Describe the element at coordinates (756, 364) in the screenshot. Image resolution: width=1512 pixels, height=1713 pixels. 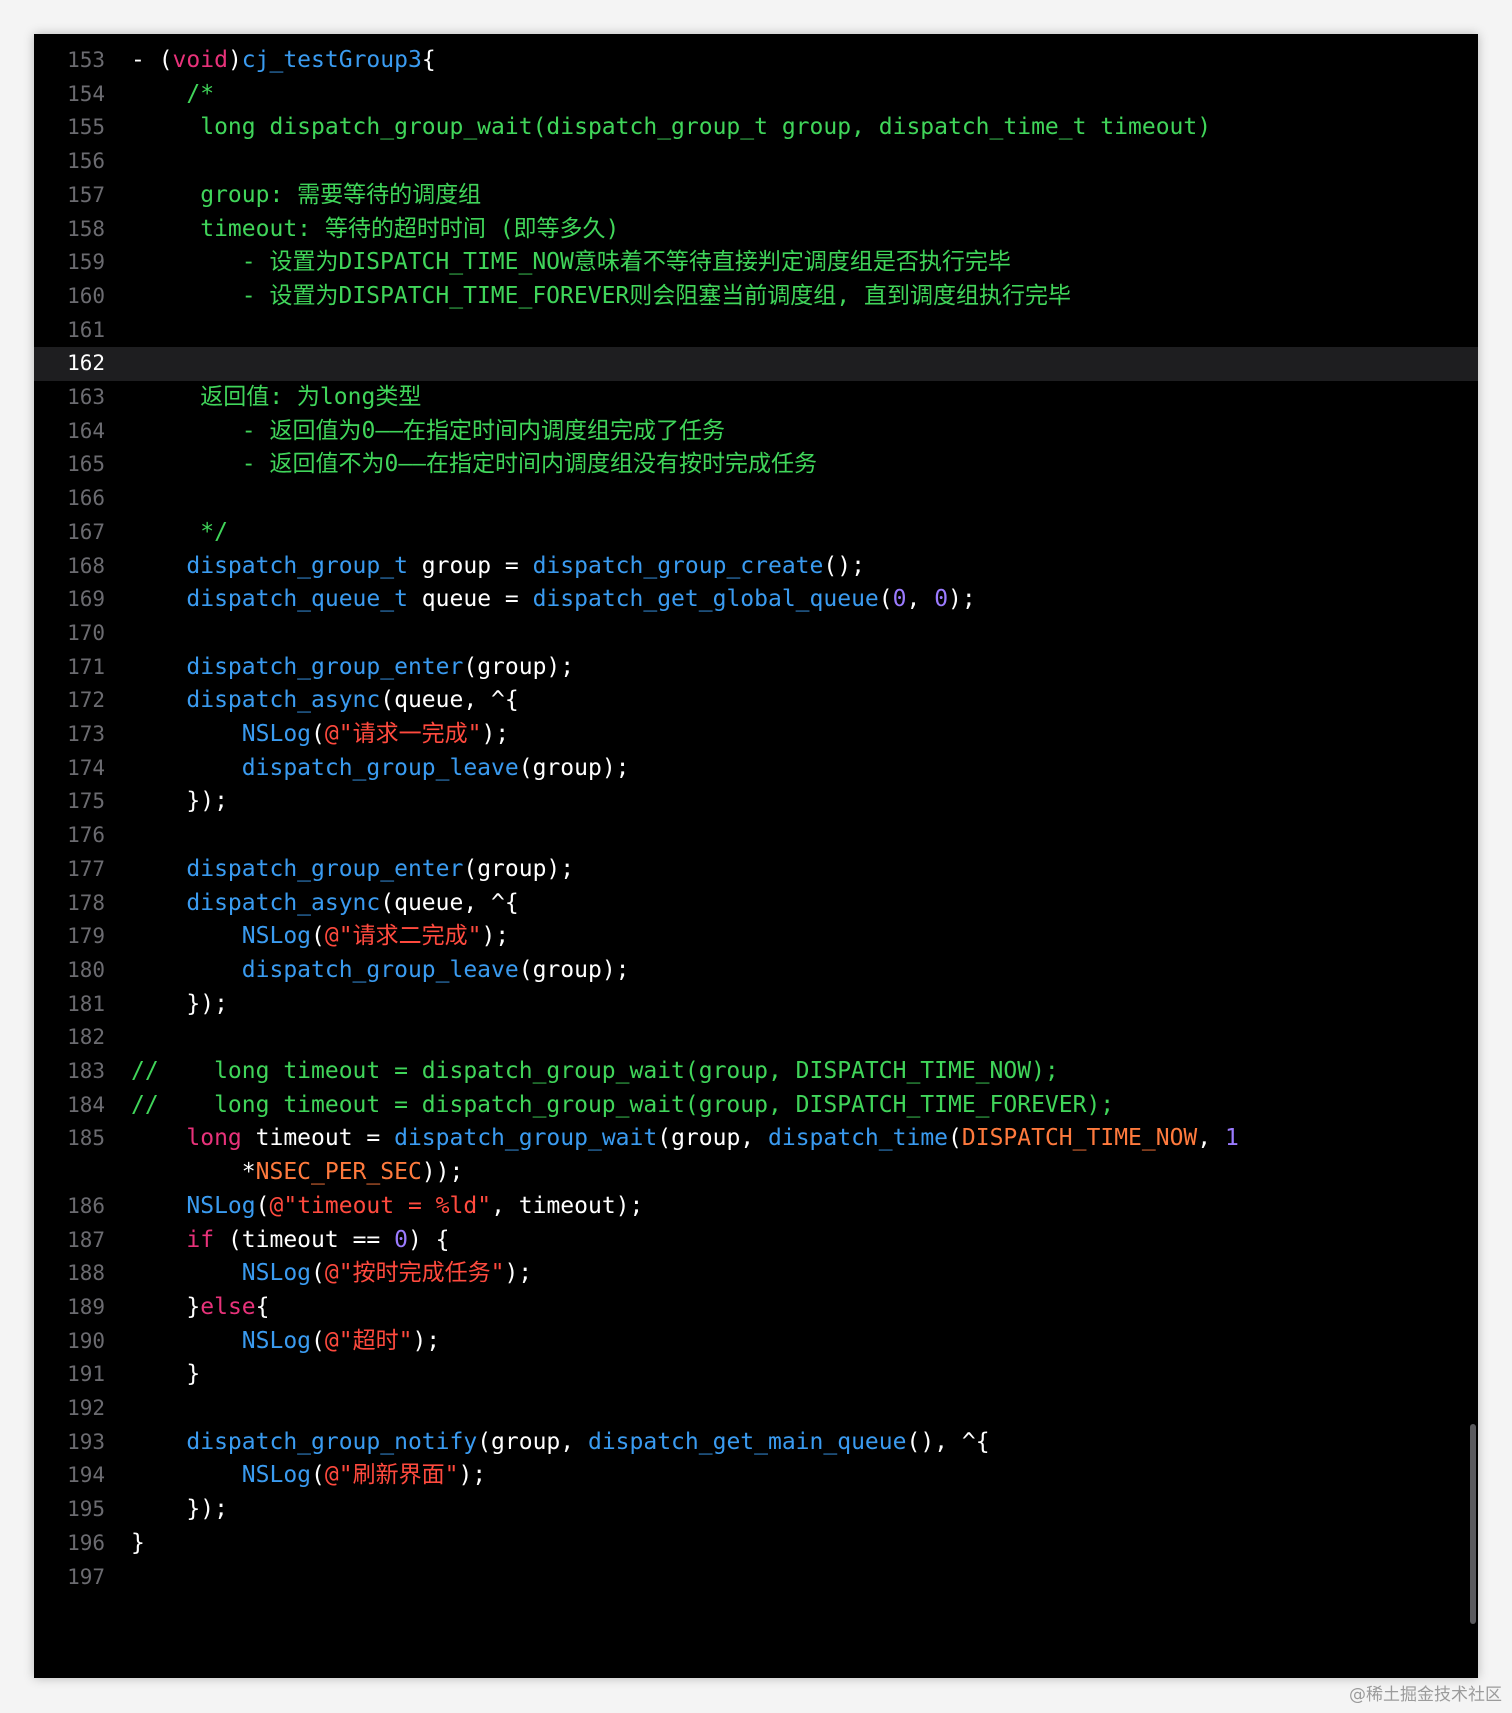
I see `code-line: 162` at that location.